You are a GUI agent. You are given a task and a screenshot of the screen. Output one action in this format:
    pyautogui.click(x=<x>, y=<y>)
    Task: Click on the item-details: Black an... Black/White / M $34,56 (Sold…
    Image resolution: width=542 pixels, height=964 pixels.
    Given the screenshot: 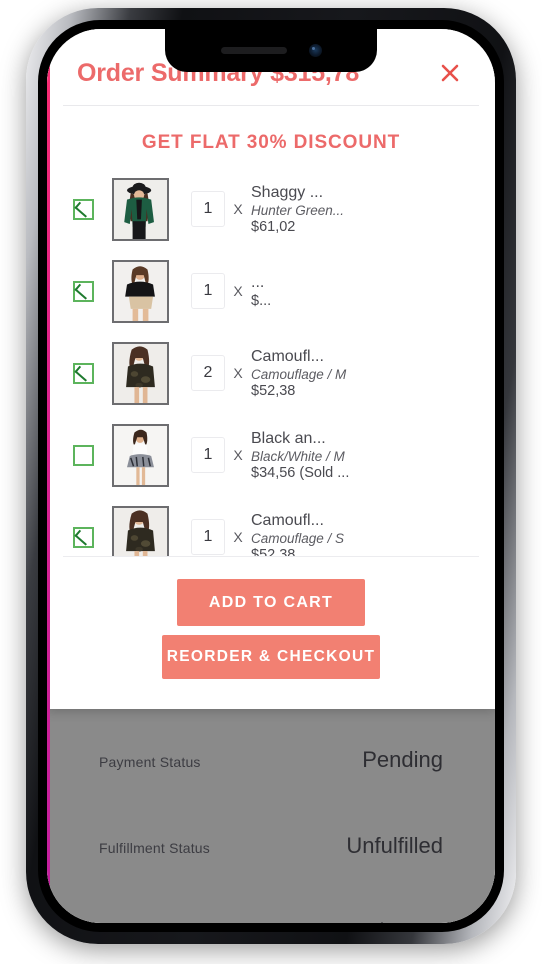 What is the action you would take?
    pyautogui.click(x=364, y=455)
    